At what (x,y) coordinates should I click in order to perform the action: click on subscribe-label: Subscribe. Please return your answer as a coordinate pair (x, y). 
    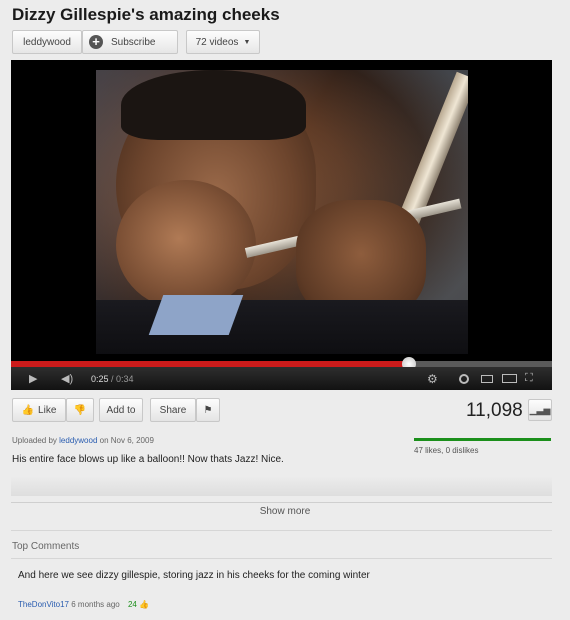
    Looking at the image, I should click on (133, 42).